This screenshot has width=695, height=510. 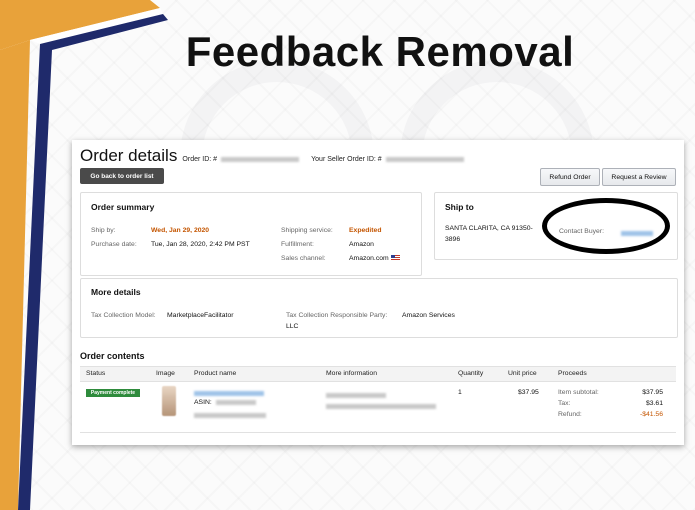 I want to click on status-badge: Payment complete, so click(x=113, y=393).